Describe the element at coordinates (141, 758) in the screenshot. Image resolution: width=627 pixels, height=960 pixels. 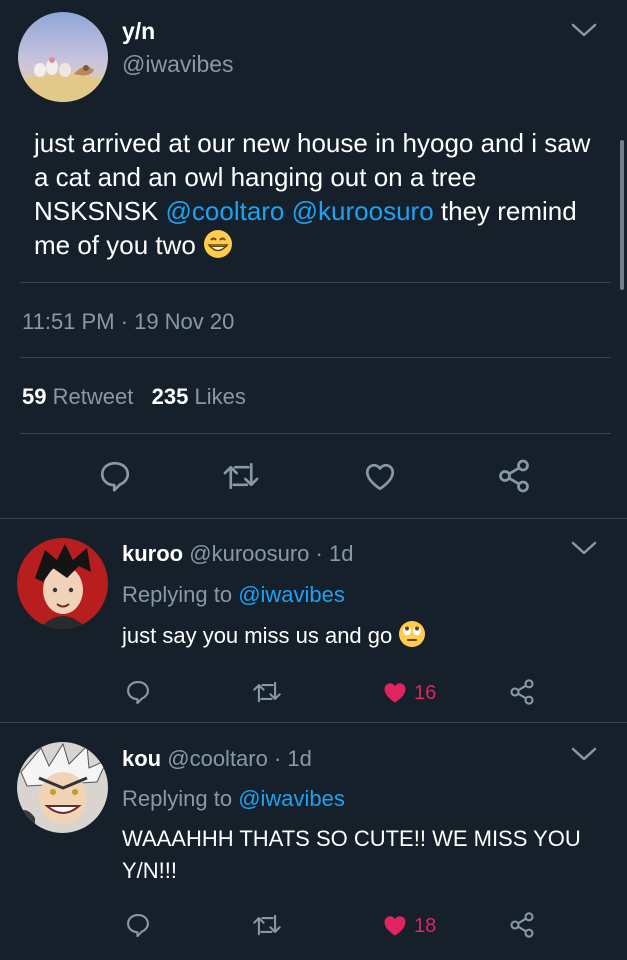
I see `display-name: kou` at that location.